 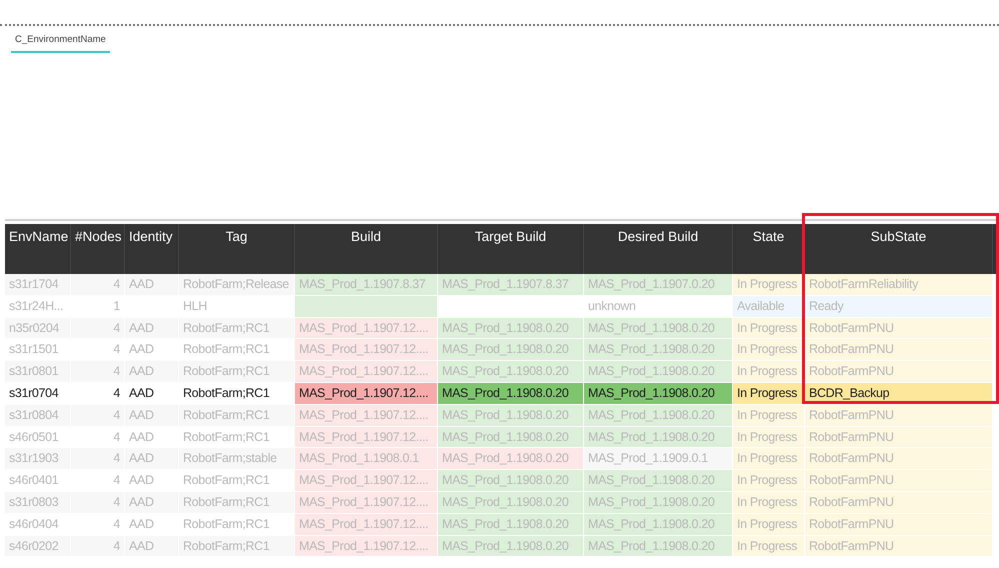 What do you see at coordinates (237, 285) in the screenshot?
I see `tag-cell: RobotFarm;Release` at bounding box center [237, 285].